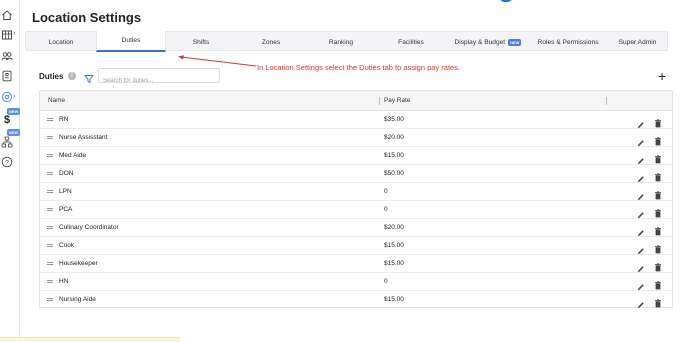  What do you see at coordinates (78, 263) in the screenshot?
I see `duty-name: Housekeeper` at bounding box center [78, 263].